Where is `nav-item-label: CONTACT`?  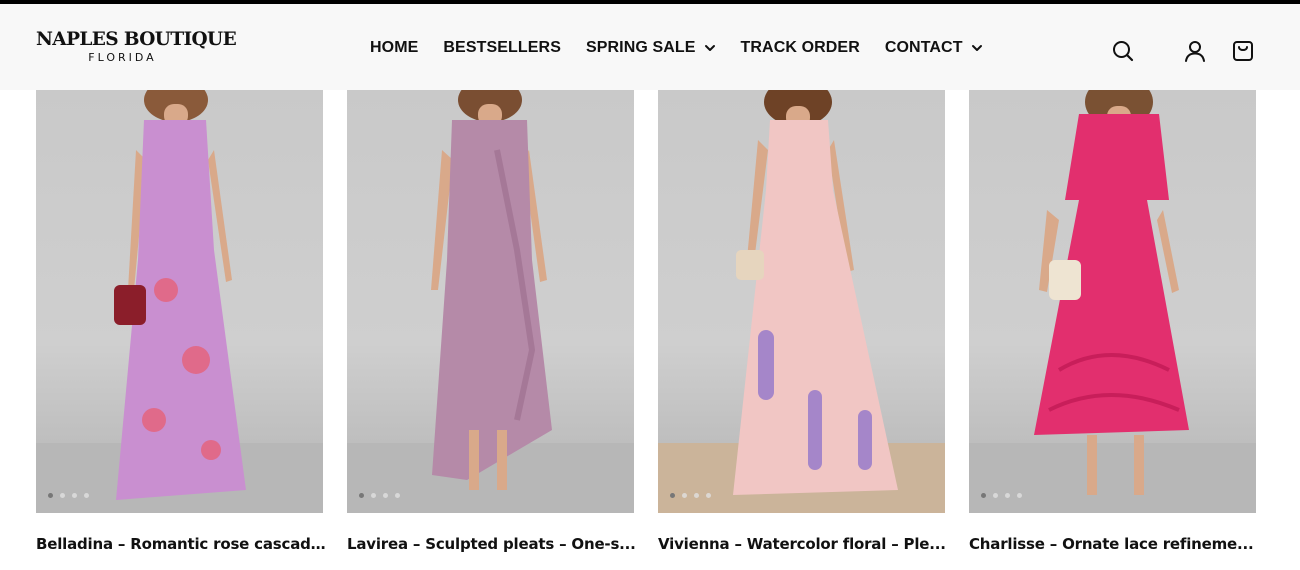 nav-item-label: CONTACT is located at coordinates (923, 47).